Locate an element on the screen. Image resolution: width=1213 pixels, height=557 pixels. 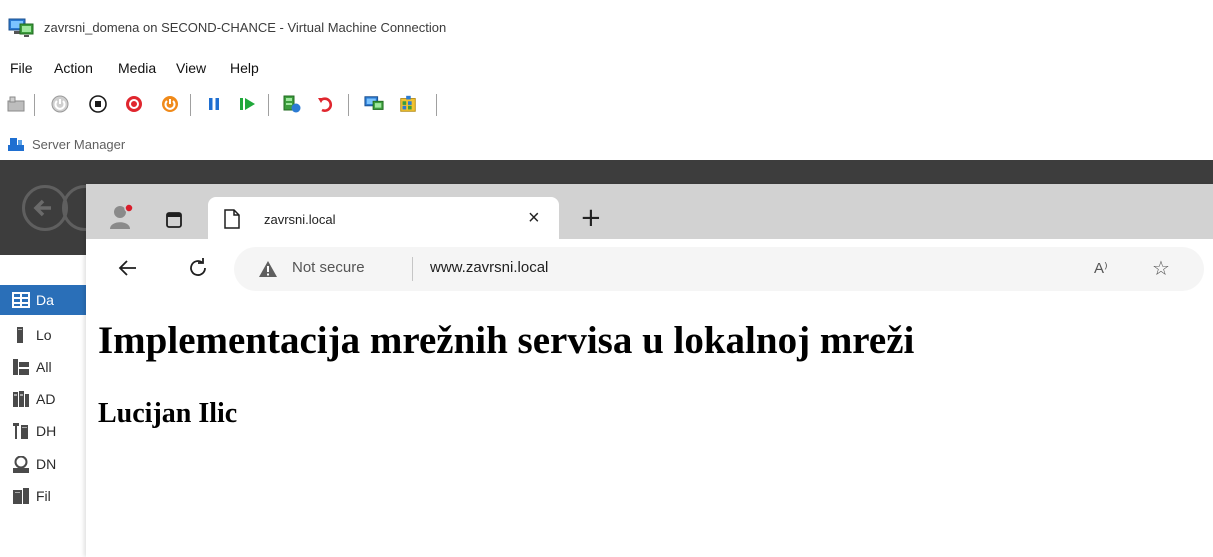
security-status: Not secure is located at coordinates (328, 267).